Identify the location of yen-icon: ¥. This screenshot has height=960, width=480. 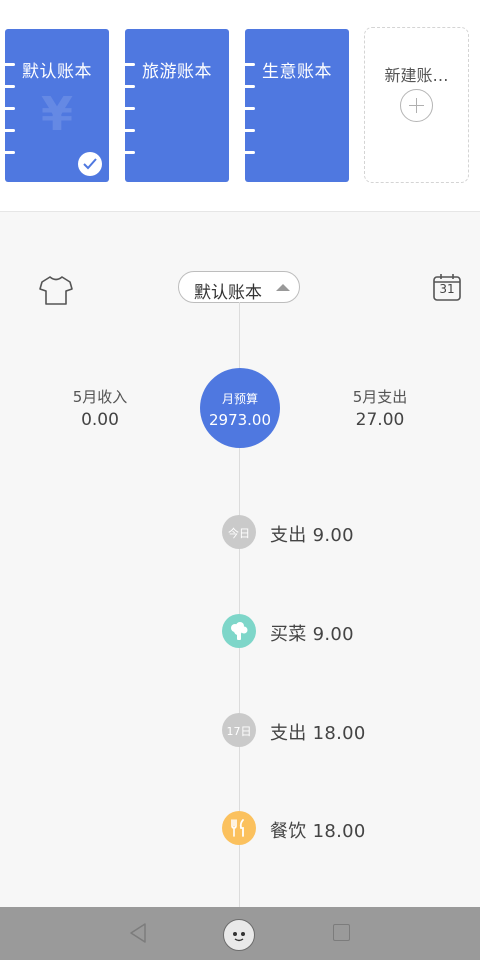
(56, 114).